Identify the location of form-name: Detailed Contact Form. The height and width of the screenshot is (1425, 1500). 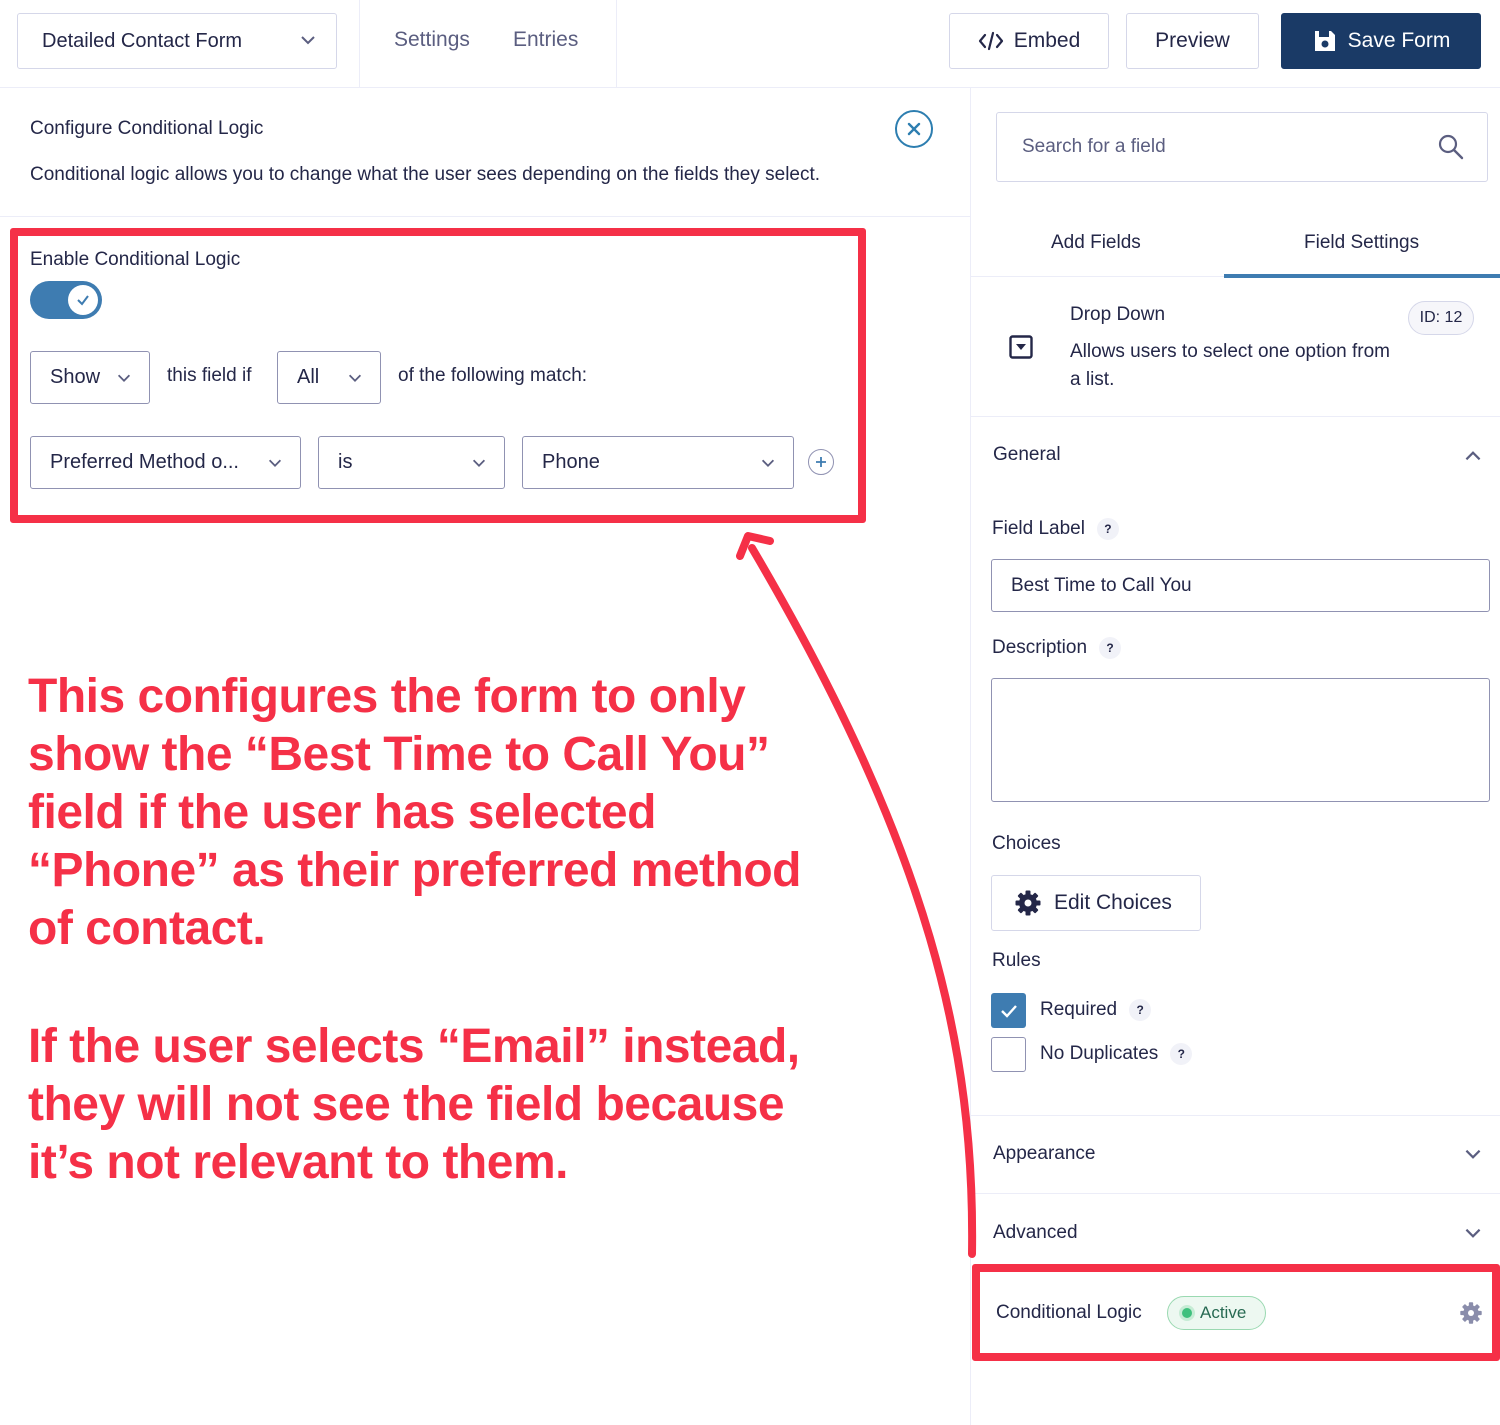
(142, 40).